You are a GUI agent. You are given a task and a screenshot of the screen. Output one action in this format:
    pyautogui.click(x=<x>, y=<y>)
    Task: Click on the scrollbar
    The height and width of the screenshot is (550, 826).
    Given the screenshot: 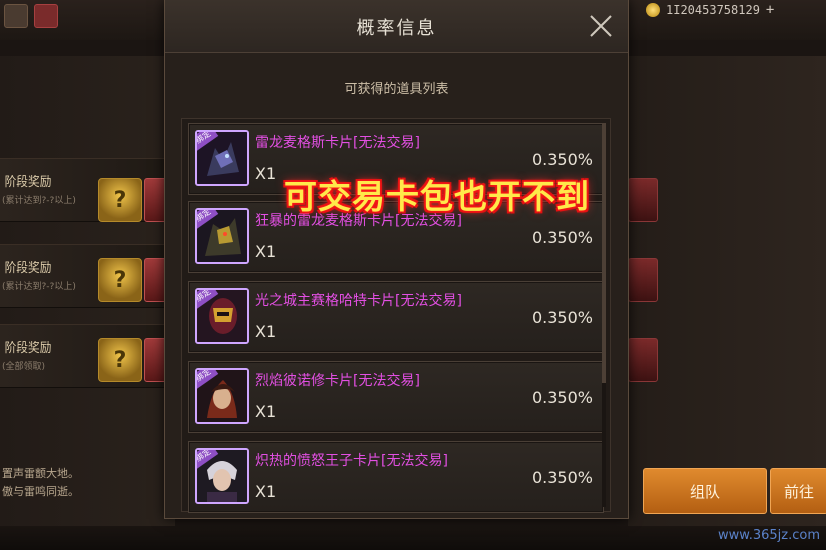 What is the action you would take?
    pyautogui.click(x=604, y=315)
    